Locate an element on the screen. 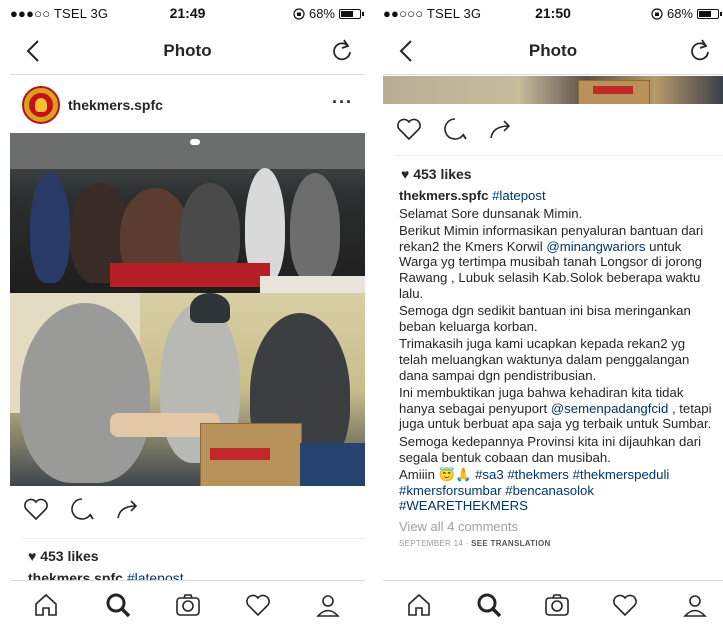  caption-username: thekmers.spfc is located at coordinates (443, 195).